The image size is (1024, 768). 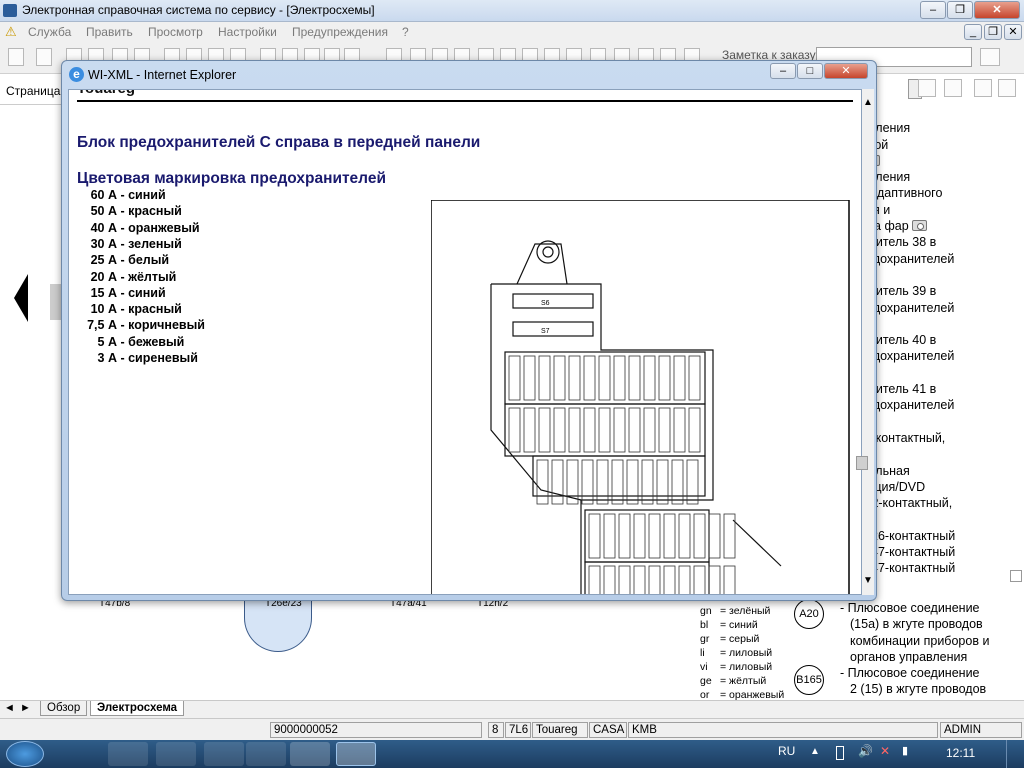 I want to click on taskbar-monitor-icon, so click(x=224, y=754).